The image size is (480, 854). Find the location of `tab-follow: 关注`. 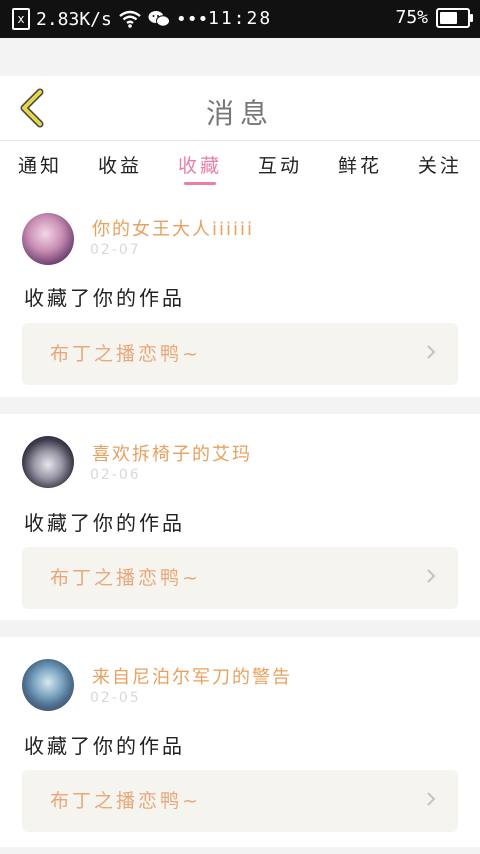

tab-follow: 关注 is located at coordinates (440, 169).